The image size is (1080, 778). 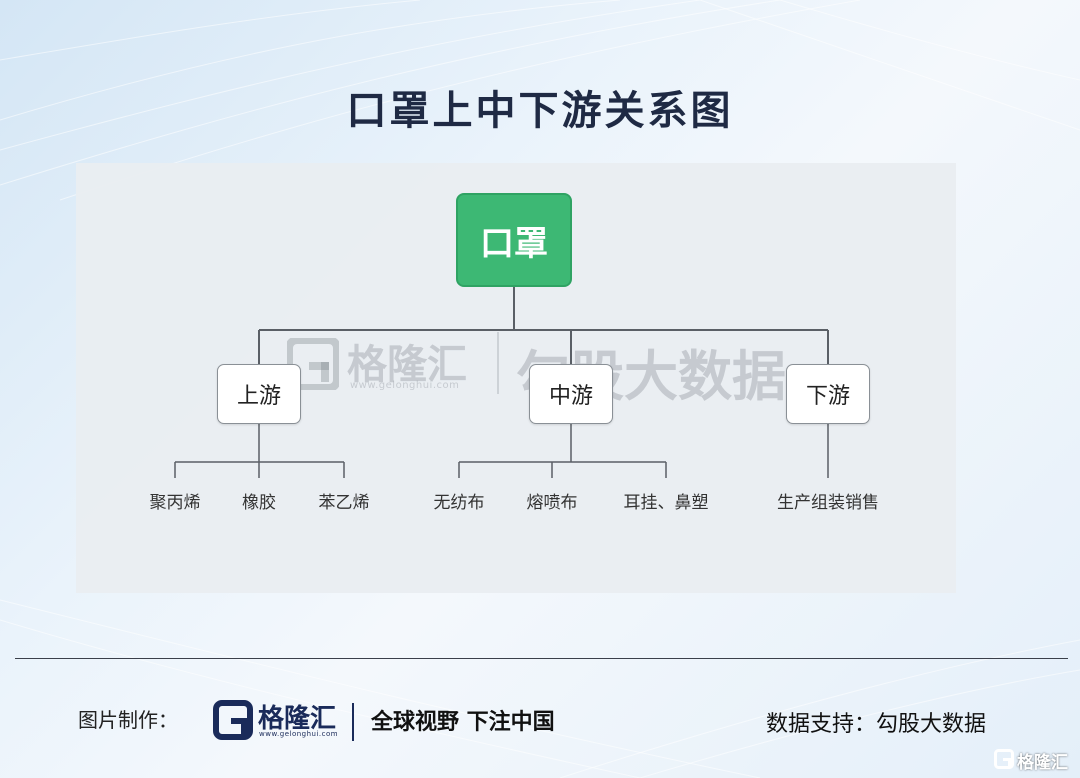 I want to click on footer-brand-separator, so click(x=353, y=722).